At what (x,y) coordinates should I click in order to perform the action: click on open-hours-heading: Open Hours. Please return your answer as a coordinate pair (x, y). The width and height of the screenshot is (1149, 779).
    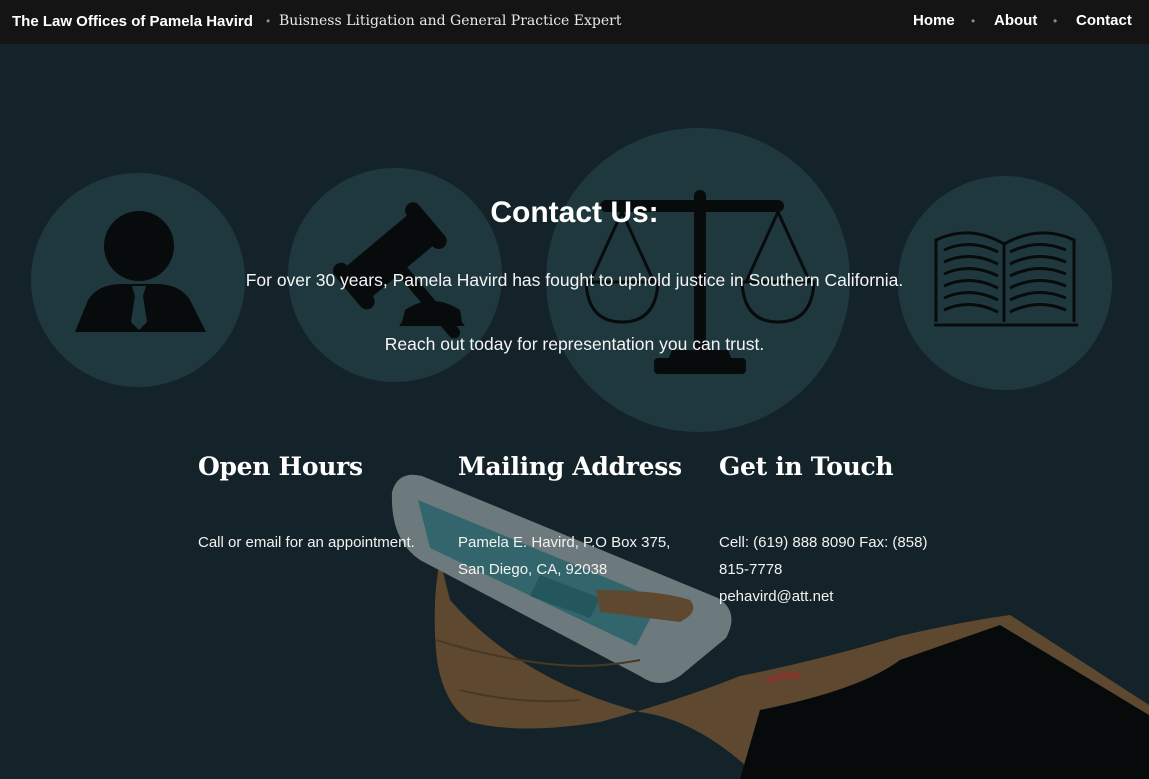
    Looking at the image, I should click on (280, 466).